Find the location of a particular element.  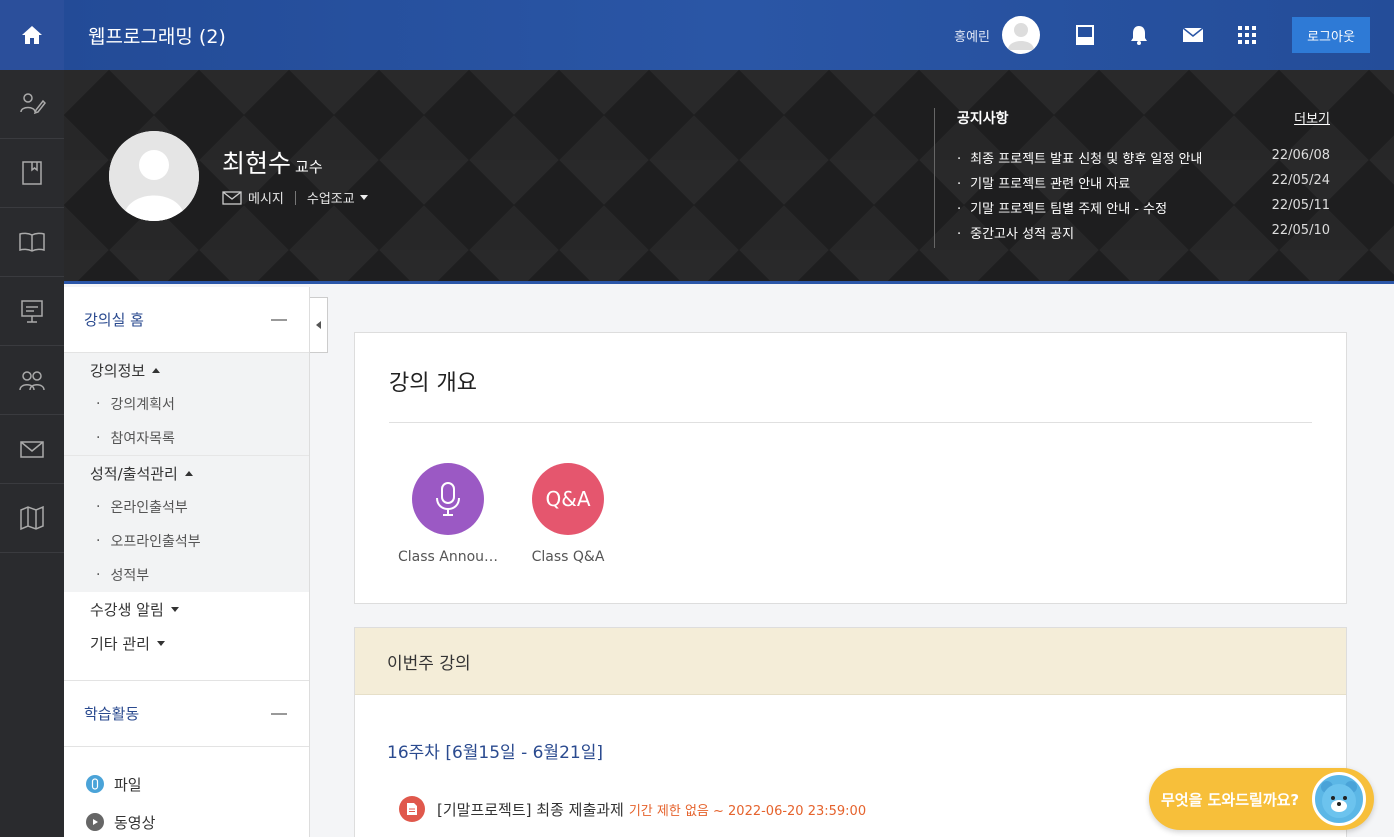

rail-presentation is located at coordinates (32, 311).